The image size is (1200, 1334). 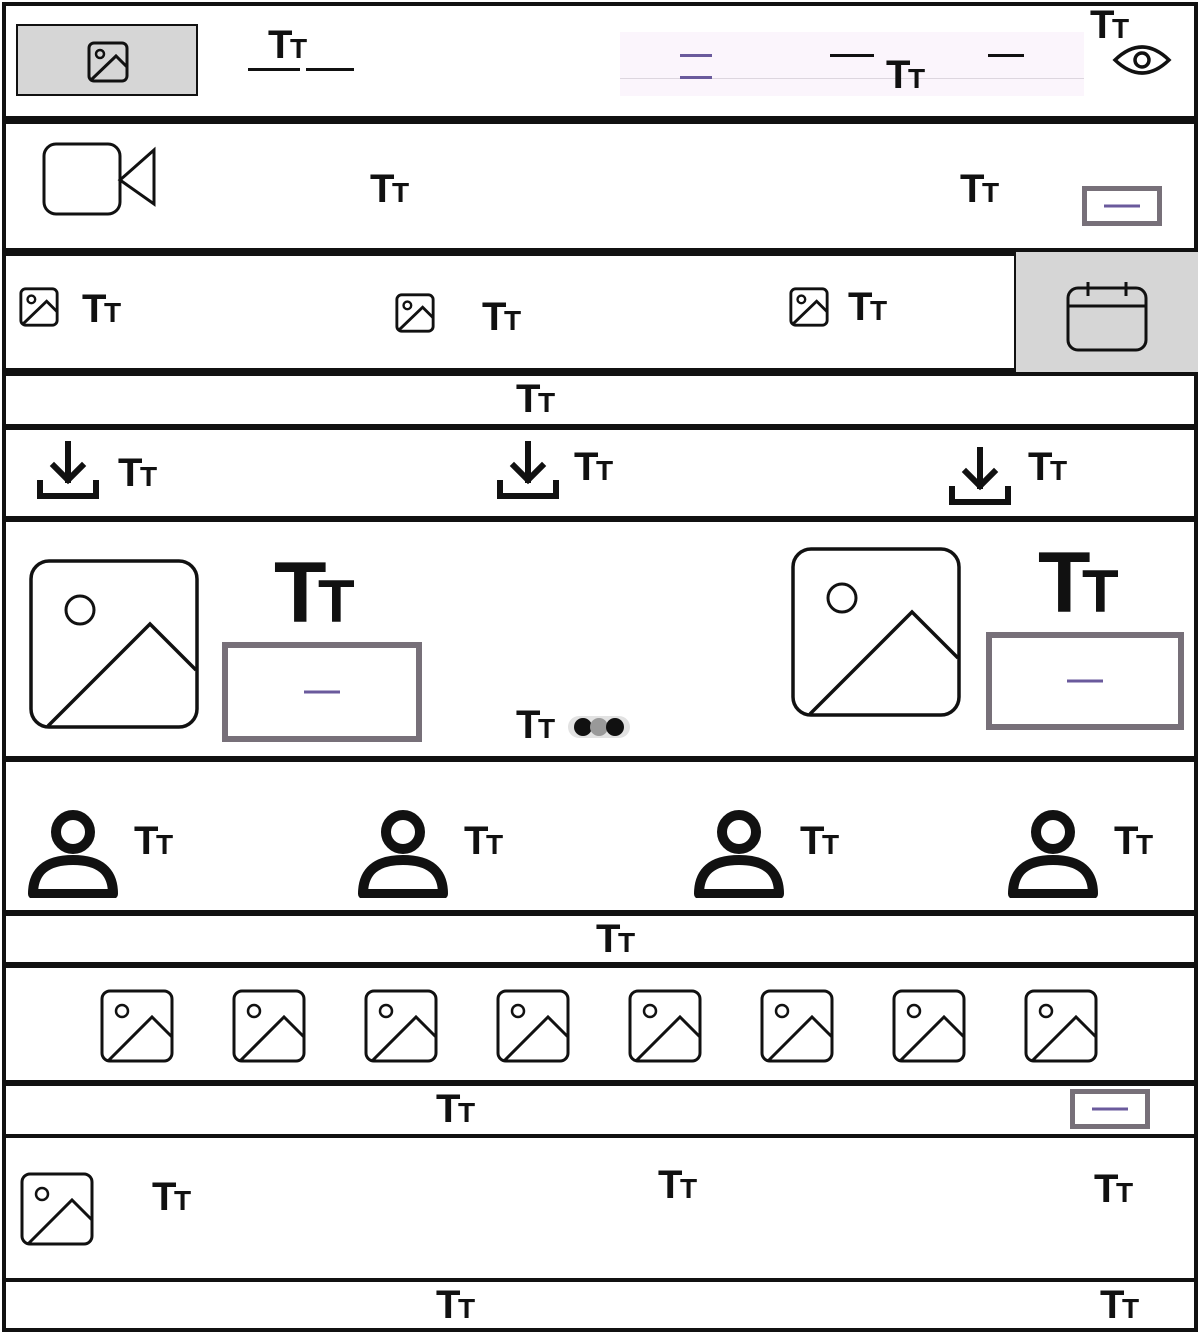 I want to click on cta-button, so click(x=1110, y=1109).